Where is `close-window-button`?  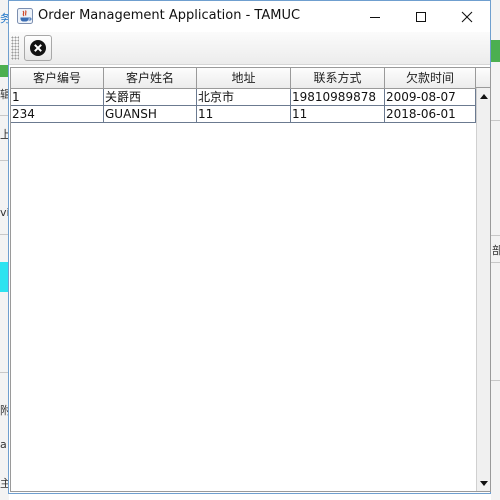 close-window-button is located at coordinates (467, 16).